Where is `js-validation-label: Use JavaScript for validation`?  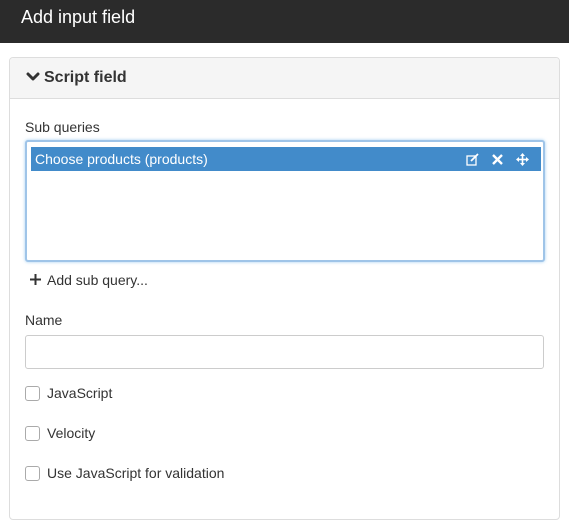
js-validation-label: Use JavaScript for validation is located at coordinates (136, 473).